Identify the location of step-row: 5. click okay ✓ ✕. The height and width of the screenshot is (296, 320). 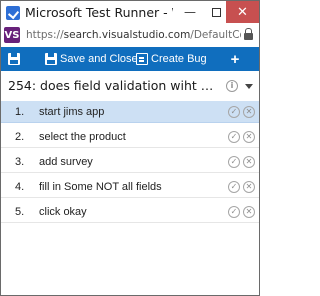
(130, 212).